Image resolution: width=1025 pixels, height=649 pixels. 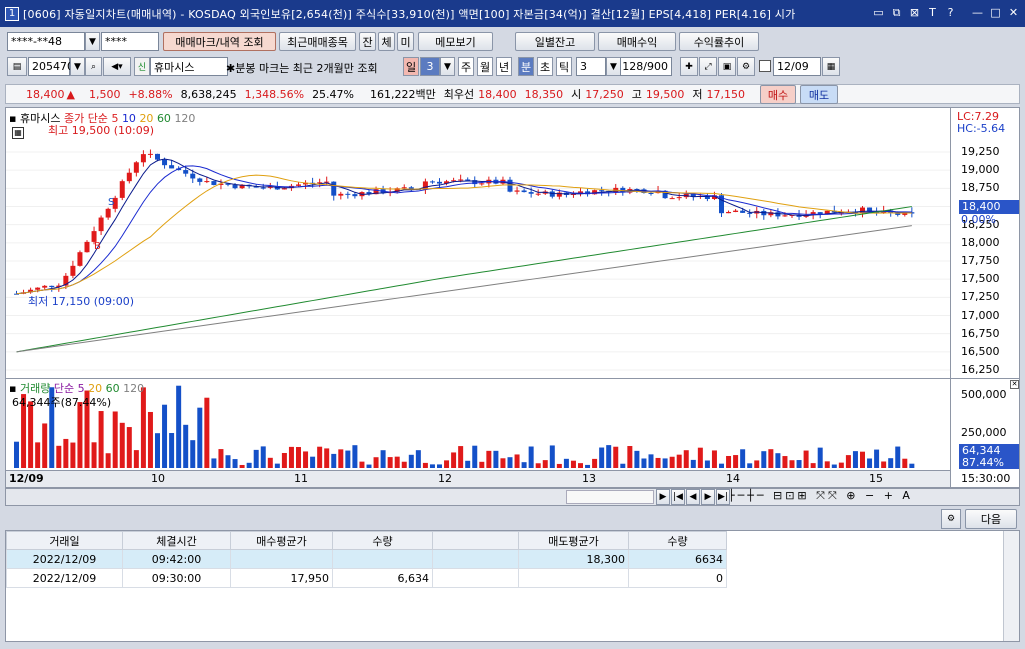 I want to click on unit-tick: 틱, so click(x=564, y=66).